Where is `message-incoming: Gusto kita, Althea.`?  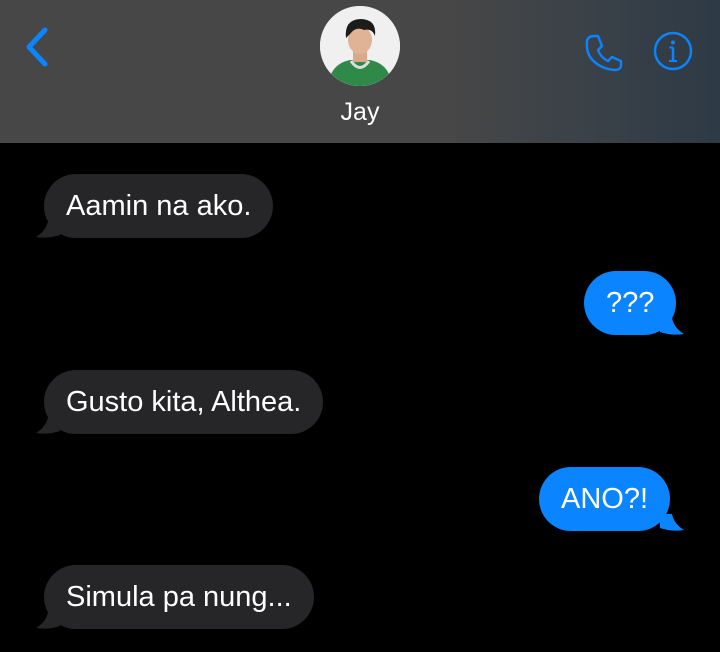
message-incoming: Gusto kita, Althea. is located at coordinates (184, 402).